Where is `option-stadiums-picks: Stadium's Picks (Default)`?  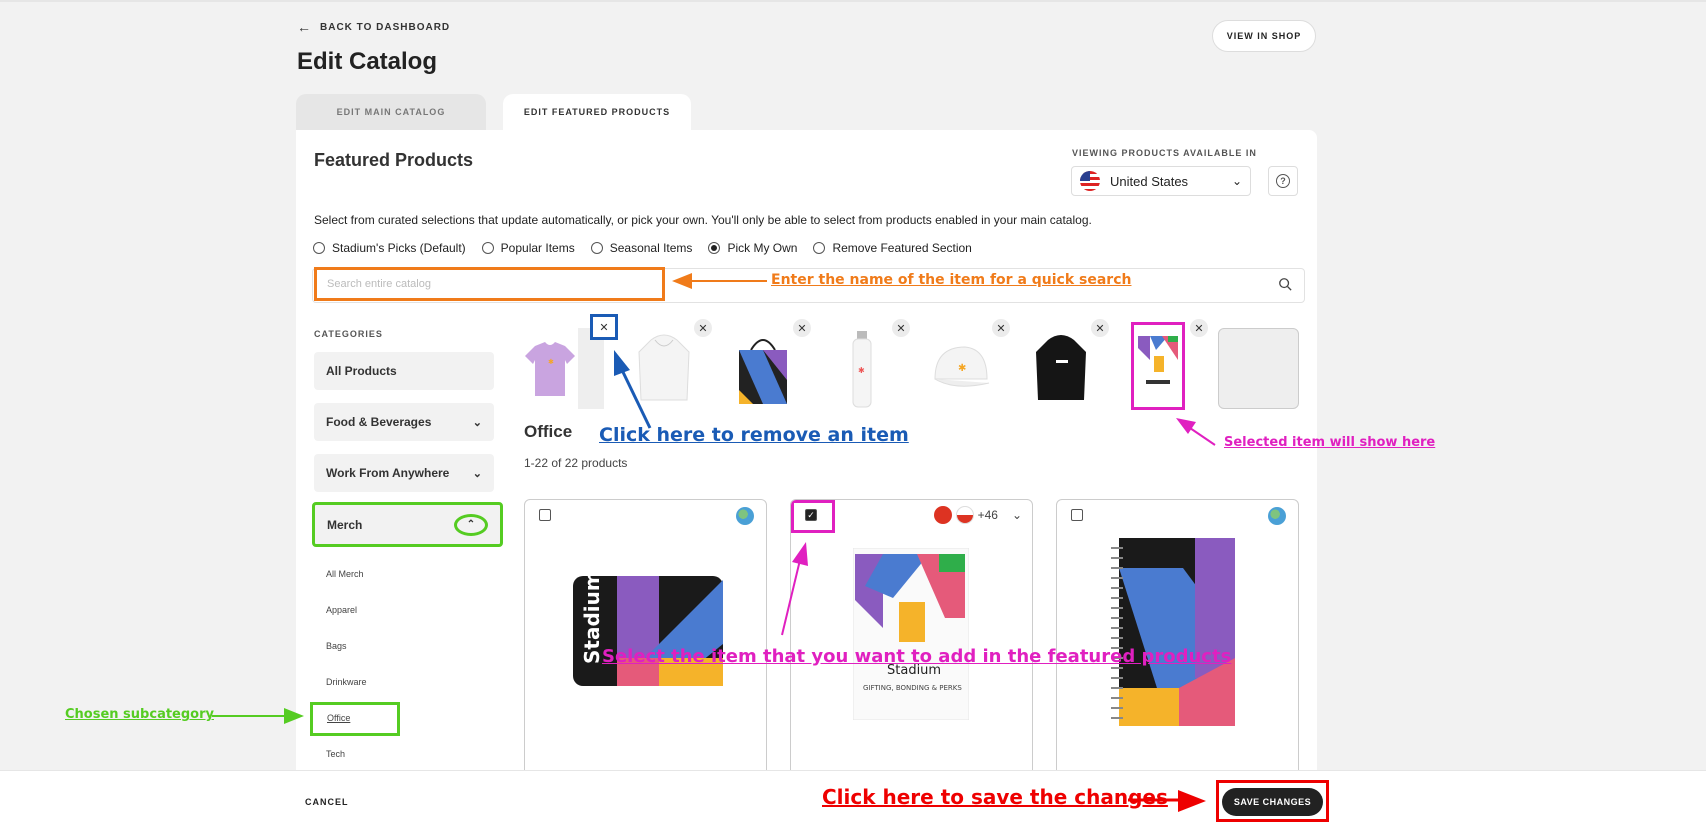 option-stadiums-picks: Stadium's Picks (Default) is located at coordinates (389, 248).